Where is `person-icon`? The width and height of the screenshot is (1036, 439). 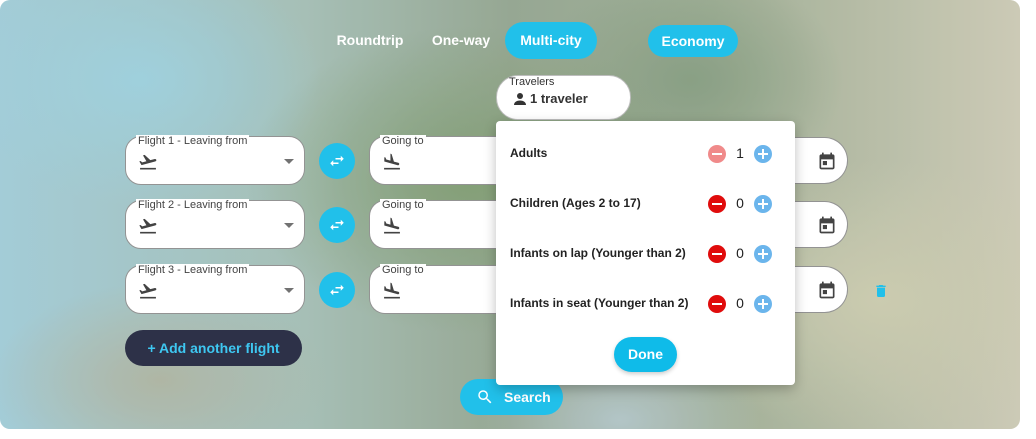
person-icon is located at coordinates (520, 99).